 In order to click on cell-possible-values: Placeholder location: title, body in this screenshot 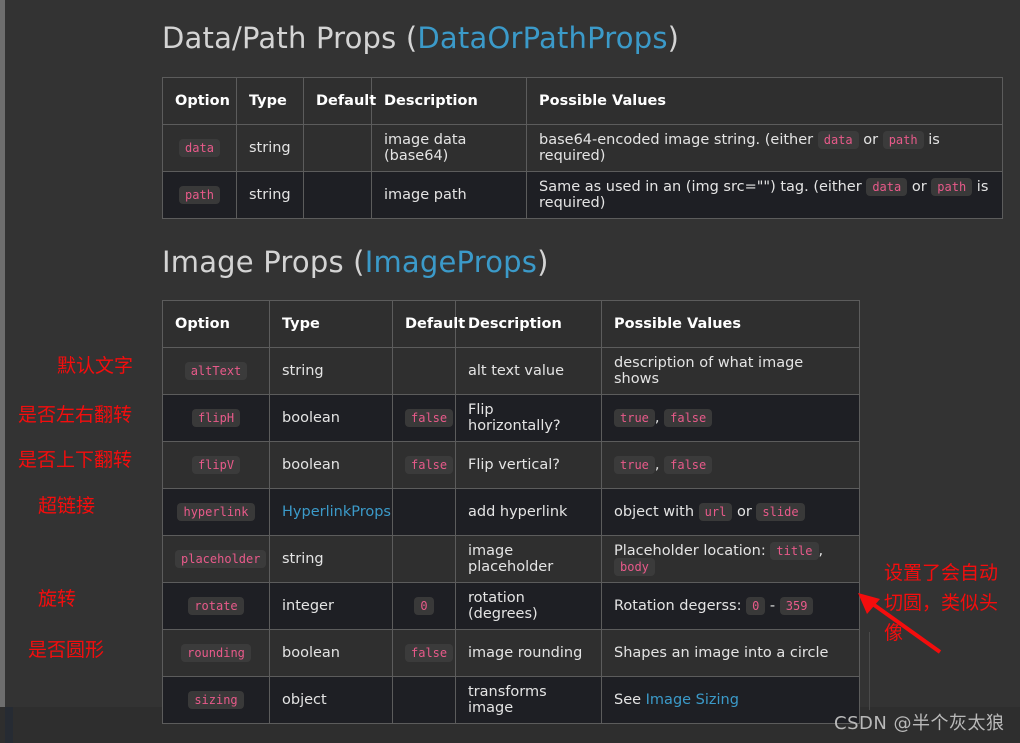, I will do `click(730, 559)`.